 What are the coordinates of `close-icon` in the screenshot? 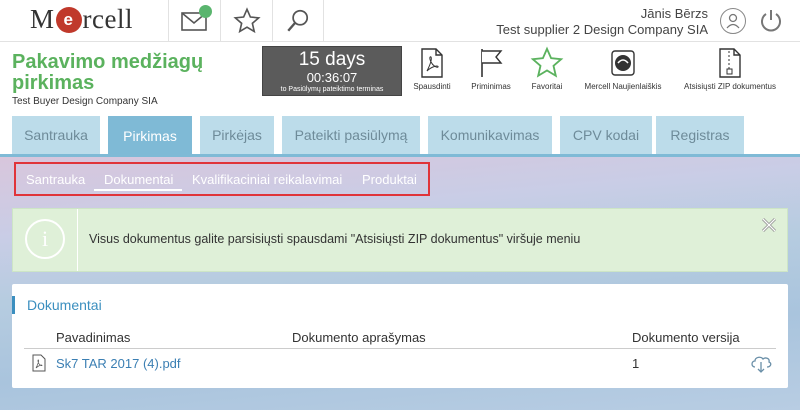 It's located at (769, 225).